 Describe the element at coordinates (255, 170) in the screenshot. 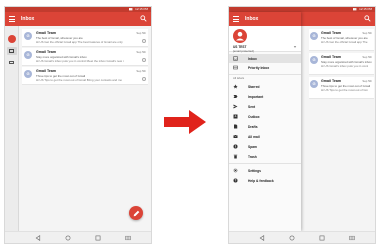

I see `drawer-item-label: Settings` at that location.